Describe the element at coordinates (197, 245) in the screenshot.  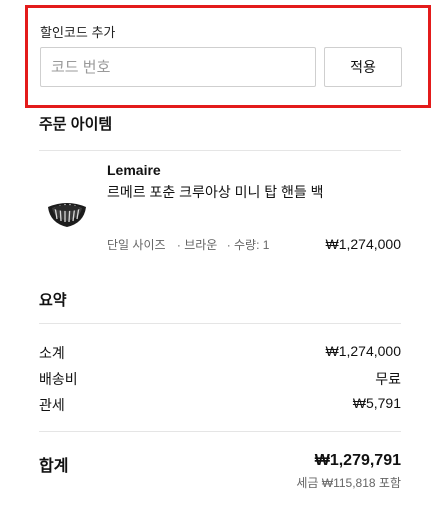
I see `product-color: · 브라운` at that location.